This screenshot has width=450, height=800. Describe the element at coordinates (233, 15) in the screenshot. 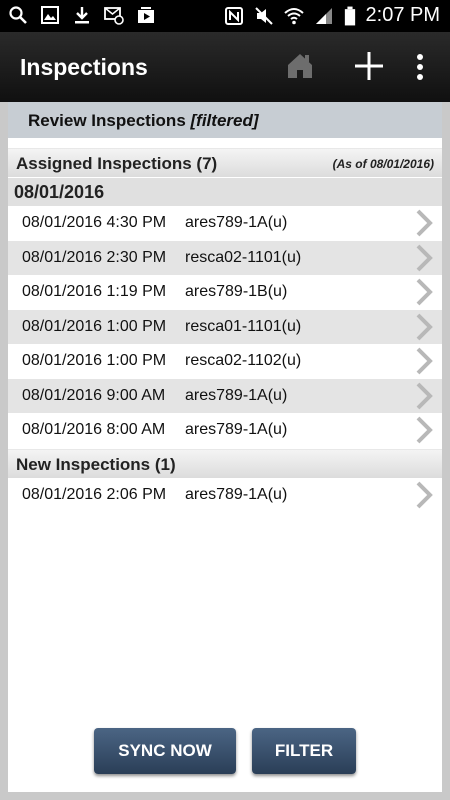

I see `nfc-icon` at that location.